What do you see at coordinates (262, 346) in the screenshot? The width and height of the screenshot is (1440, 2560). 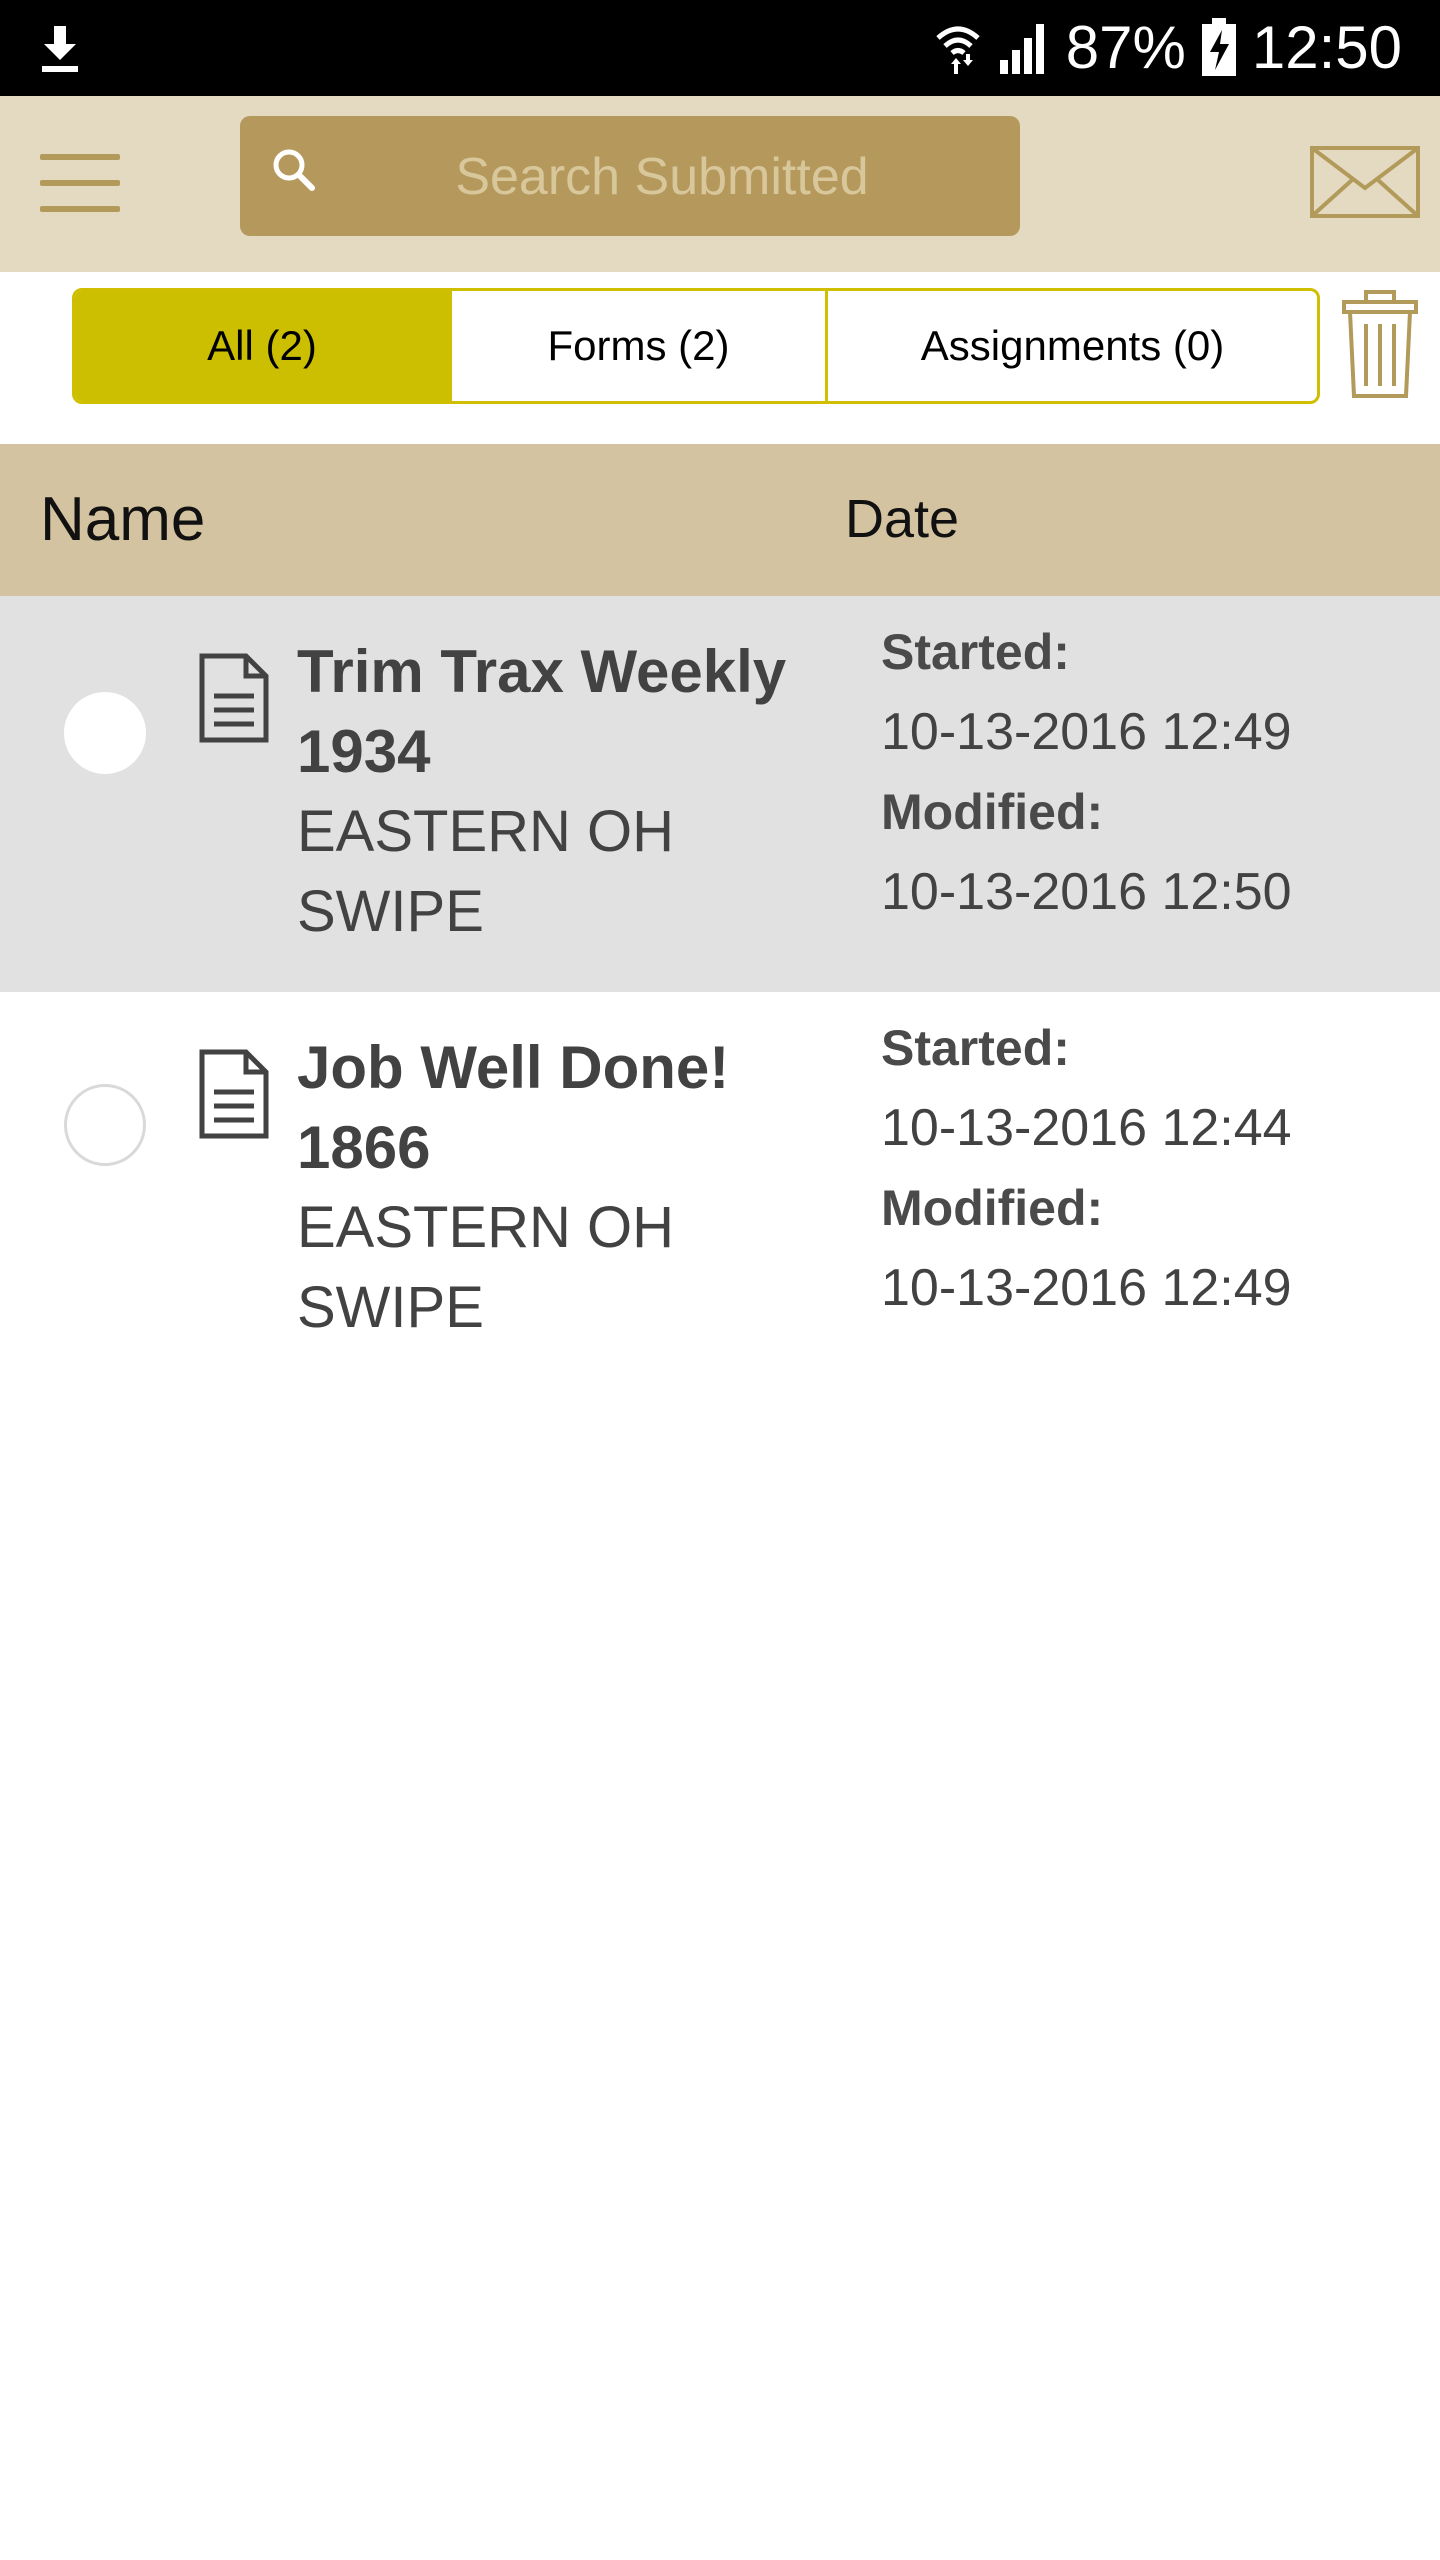 I see `tab-all: All (2)` at bounding box center [262, 346].